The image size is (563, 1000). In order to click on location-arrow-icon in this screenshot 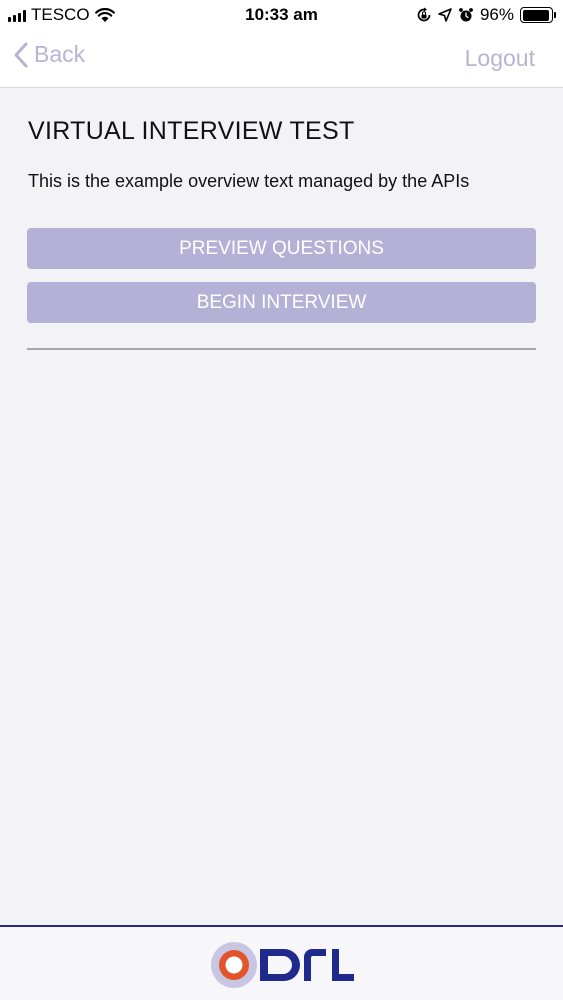, I will do `click(445, 15)`.